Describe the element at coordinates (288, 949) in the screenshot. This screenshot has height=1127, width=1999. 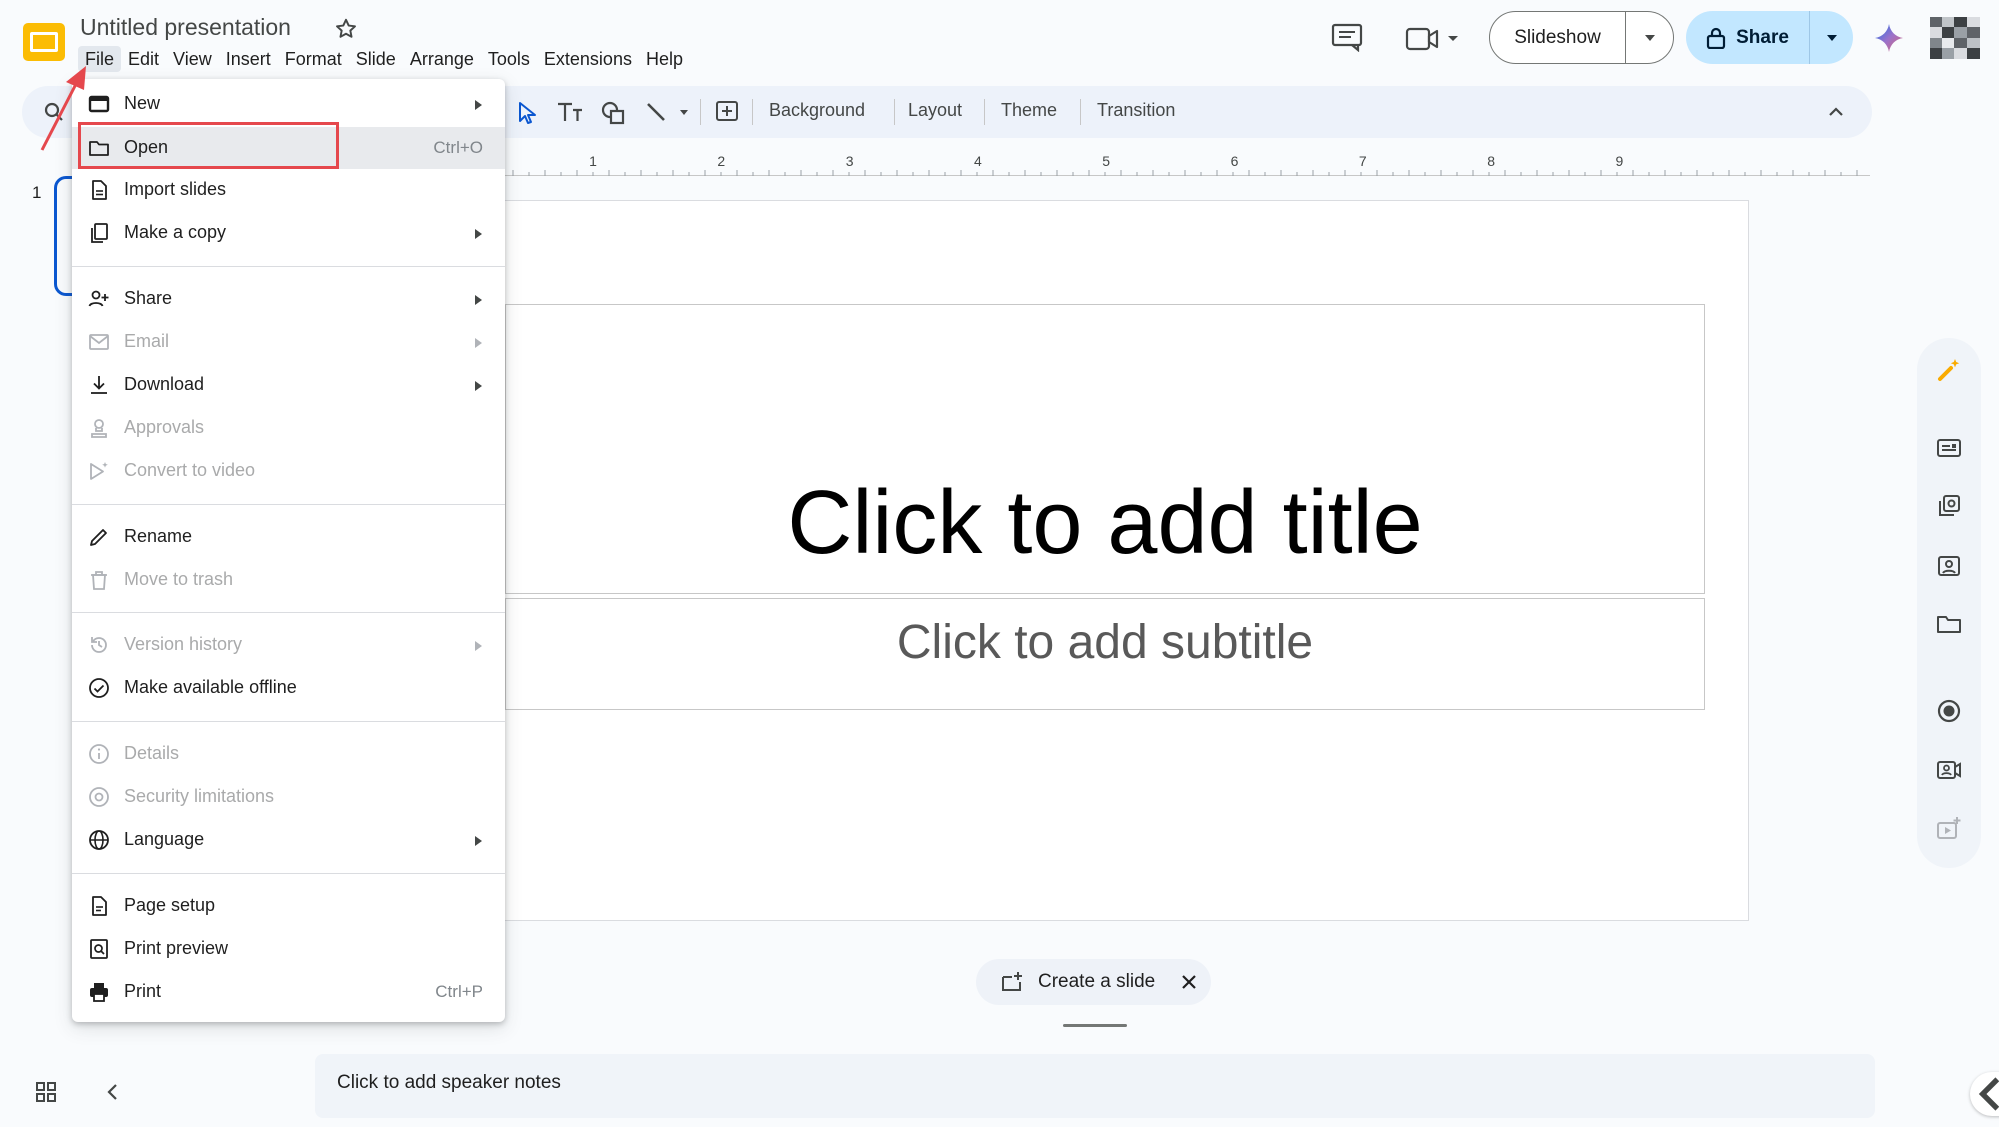
I see `file-menu-print-preview: Print preview` at that location.